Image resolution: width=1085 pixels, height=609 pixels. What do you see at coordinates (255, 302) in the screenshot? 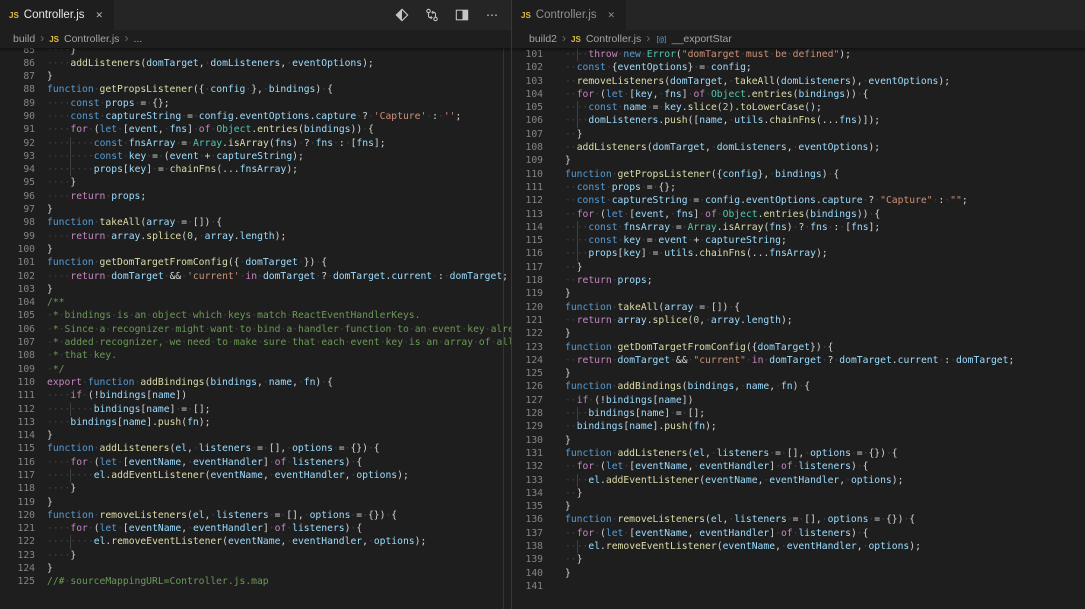
I see `code-line: 104/**` at bounding box center [255, 302].